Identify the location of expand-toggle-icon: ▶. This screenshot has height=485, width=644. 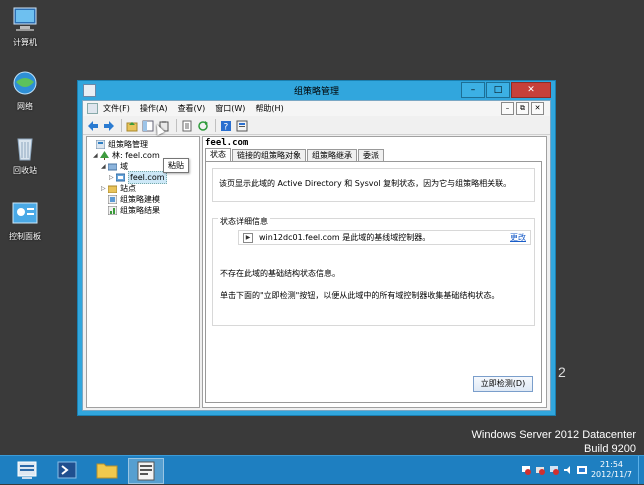
(248, 237).